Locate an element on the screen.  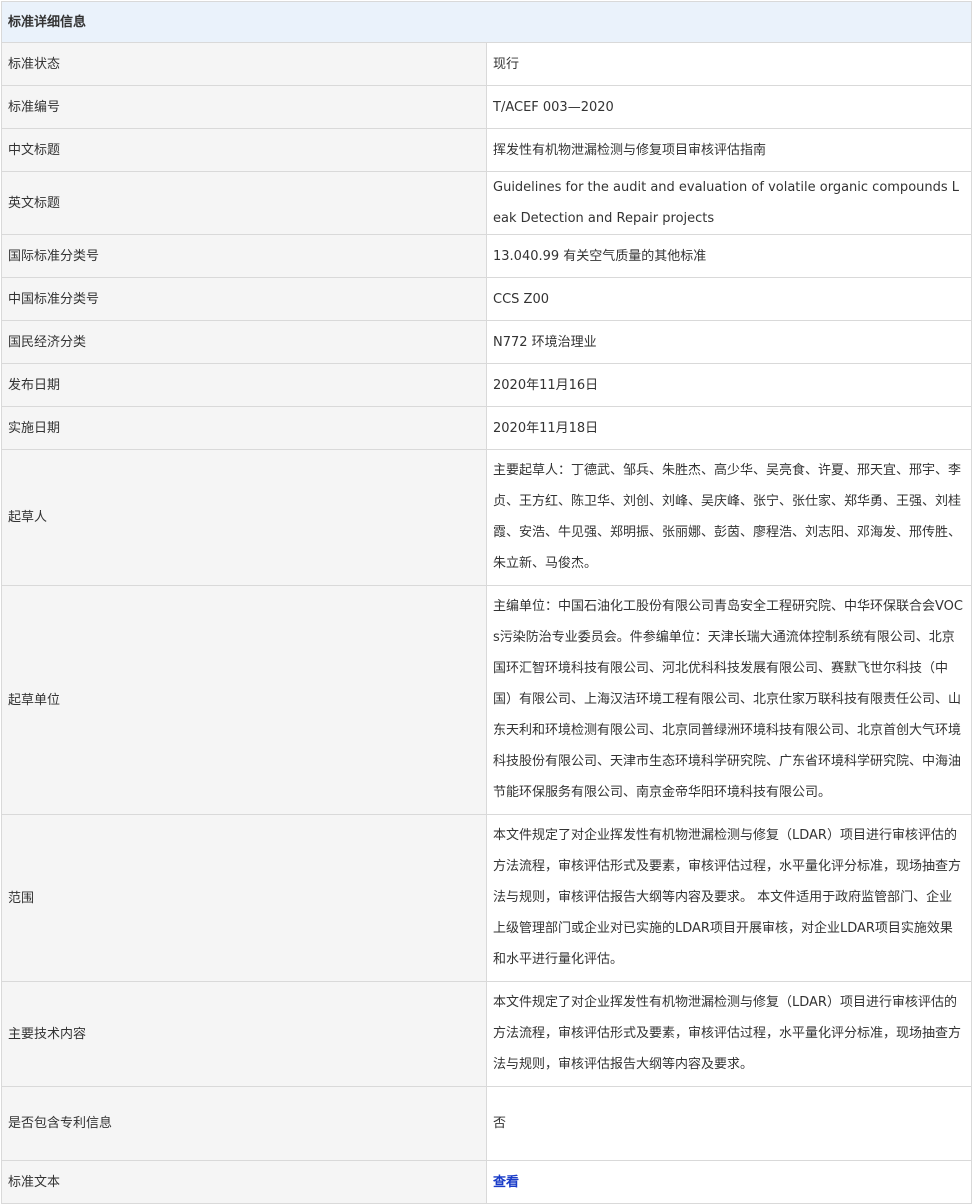
label-main-technical-content: 主要技术内容 is located at coordinates (244, 1034).